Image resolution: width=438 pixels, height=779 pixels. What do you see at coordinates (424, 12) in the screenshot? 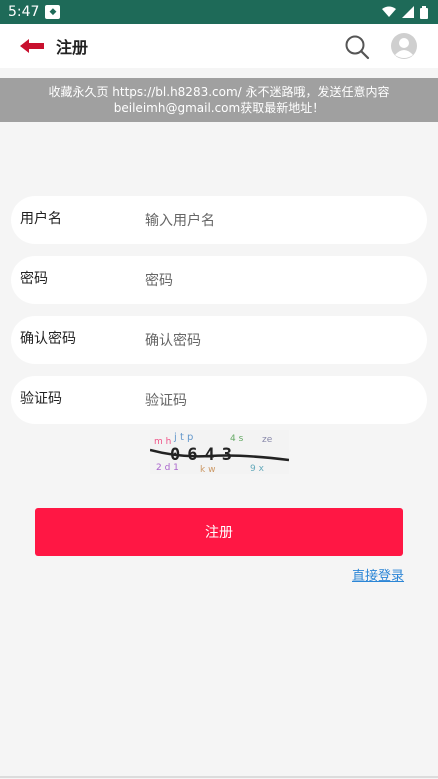
I see `battery-icon` at bounding box center [424, 12].